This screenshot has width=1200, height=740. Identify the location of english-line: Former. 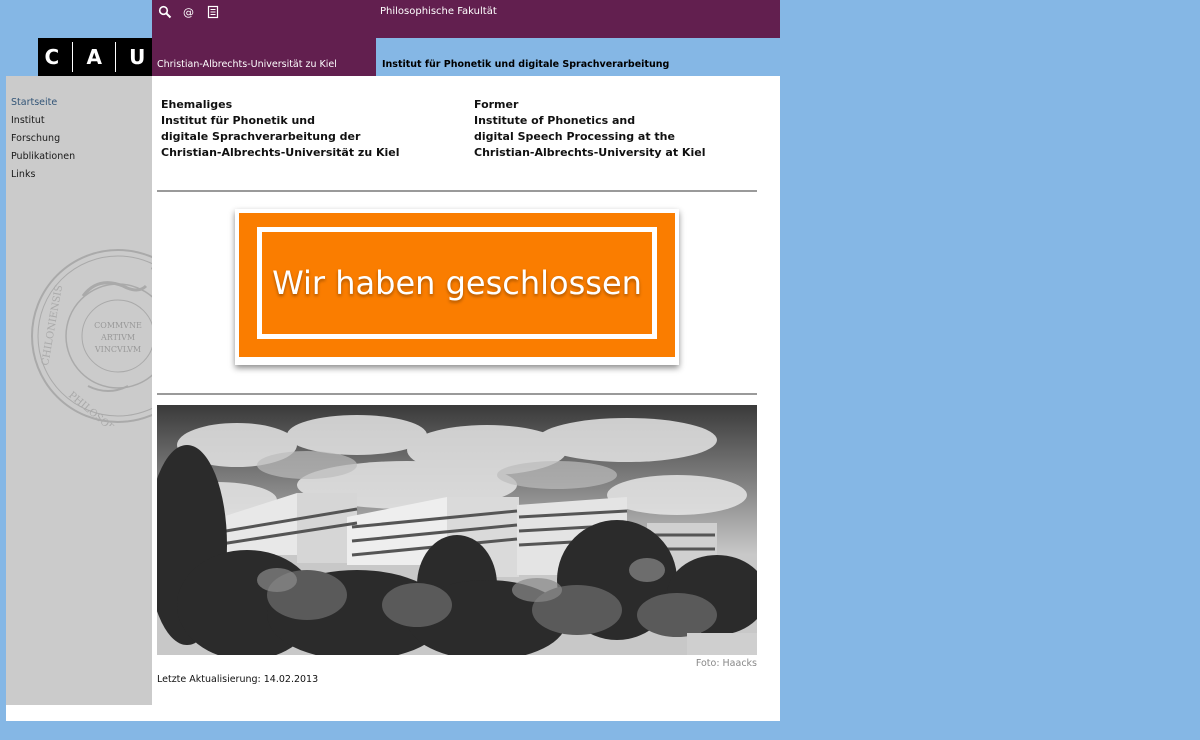
(496, 104).